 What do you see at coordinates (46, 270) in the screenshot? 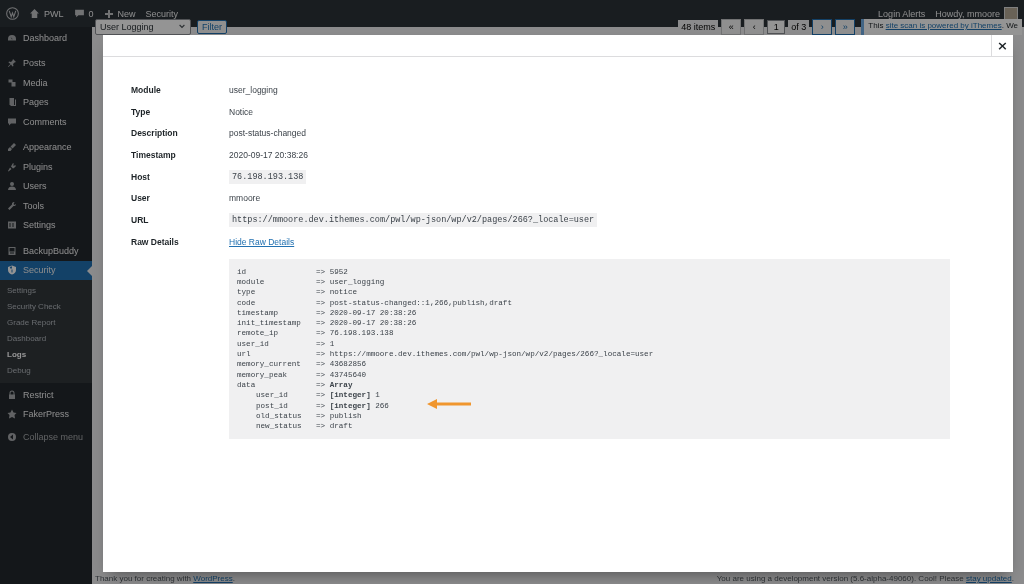
I see `menu-item: Security` at bounding box center [46, 270].